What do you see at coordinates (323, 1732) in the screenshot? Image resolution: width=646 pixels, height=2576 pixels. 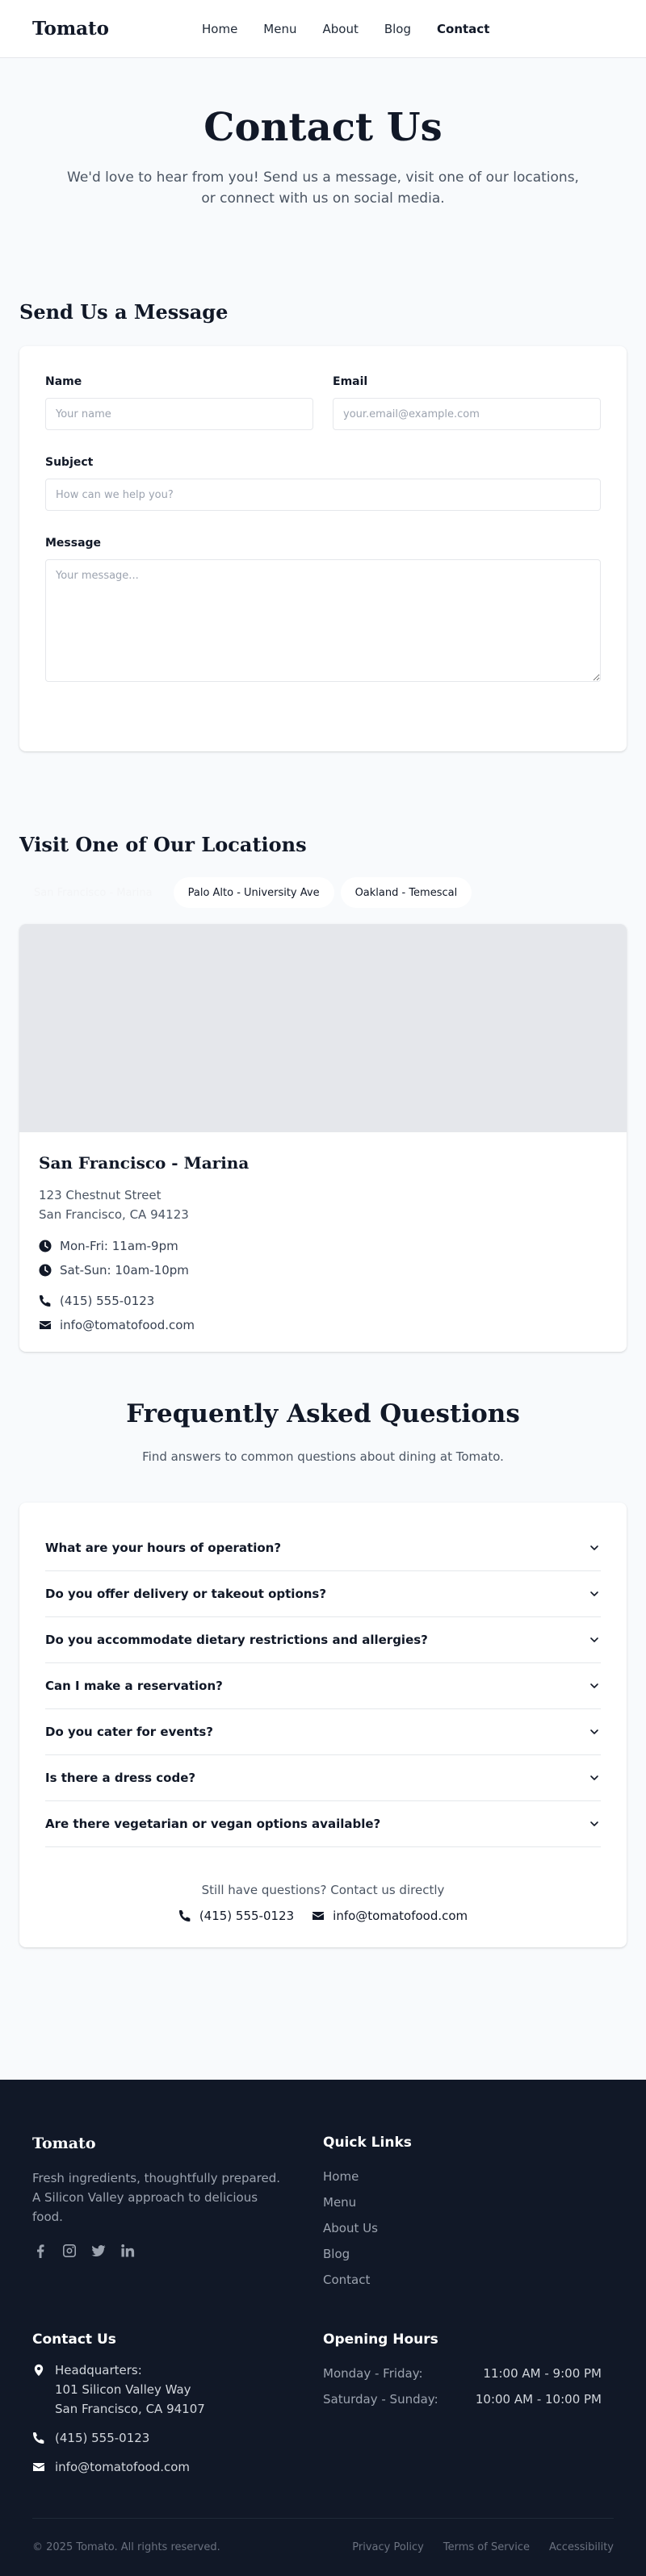 I see `faq-item: Do you cater for events?` at bounding box center [323, 1732].